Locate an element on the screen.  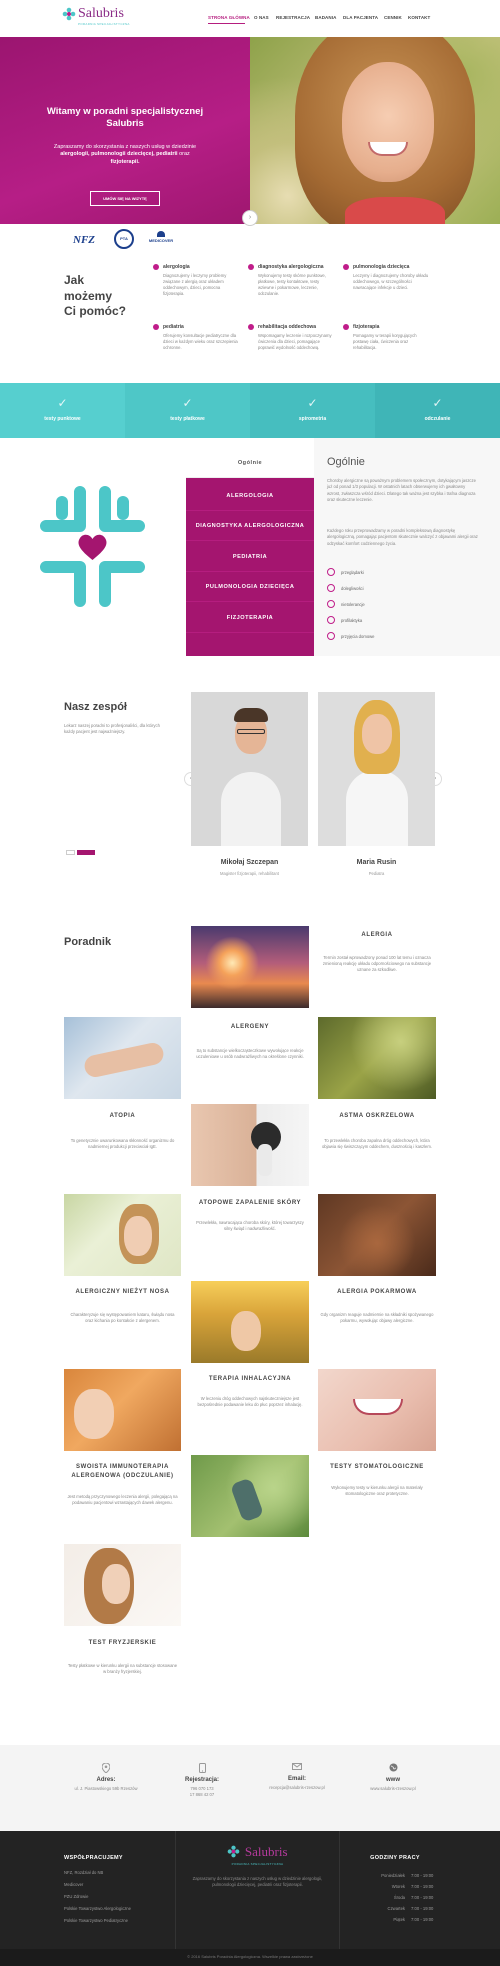
nav-active-underline is located at coordinates (226, 23).